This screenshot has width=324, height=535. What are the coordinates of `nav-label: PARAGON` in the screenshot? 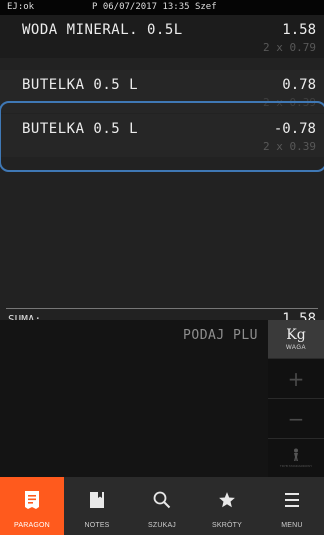 It's located at (32, 525).